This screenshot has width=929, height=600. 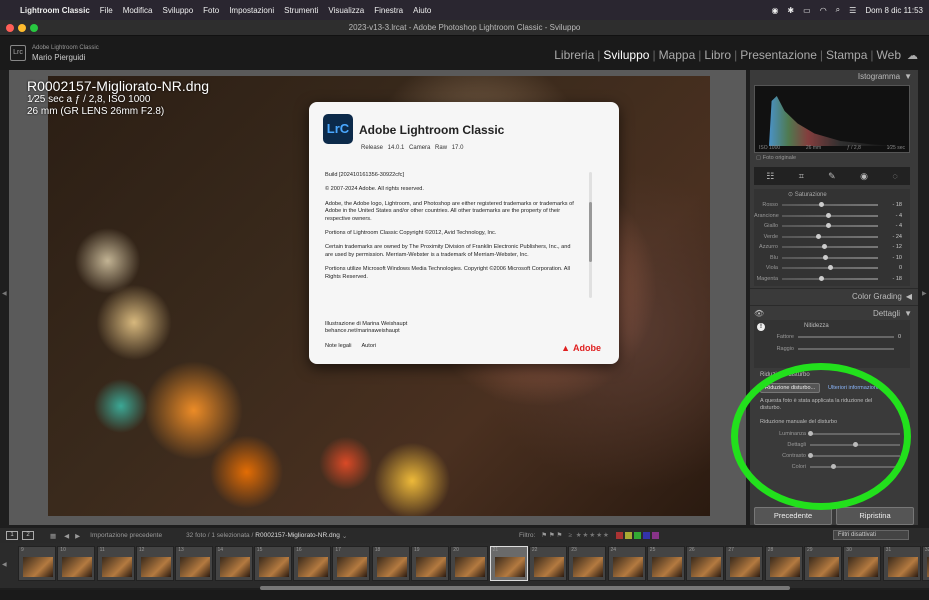 What do you see at coordinates (846, 55) in the screenshot?
I see `module-stampa: Stampa` at bounding box center [846, 55].